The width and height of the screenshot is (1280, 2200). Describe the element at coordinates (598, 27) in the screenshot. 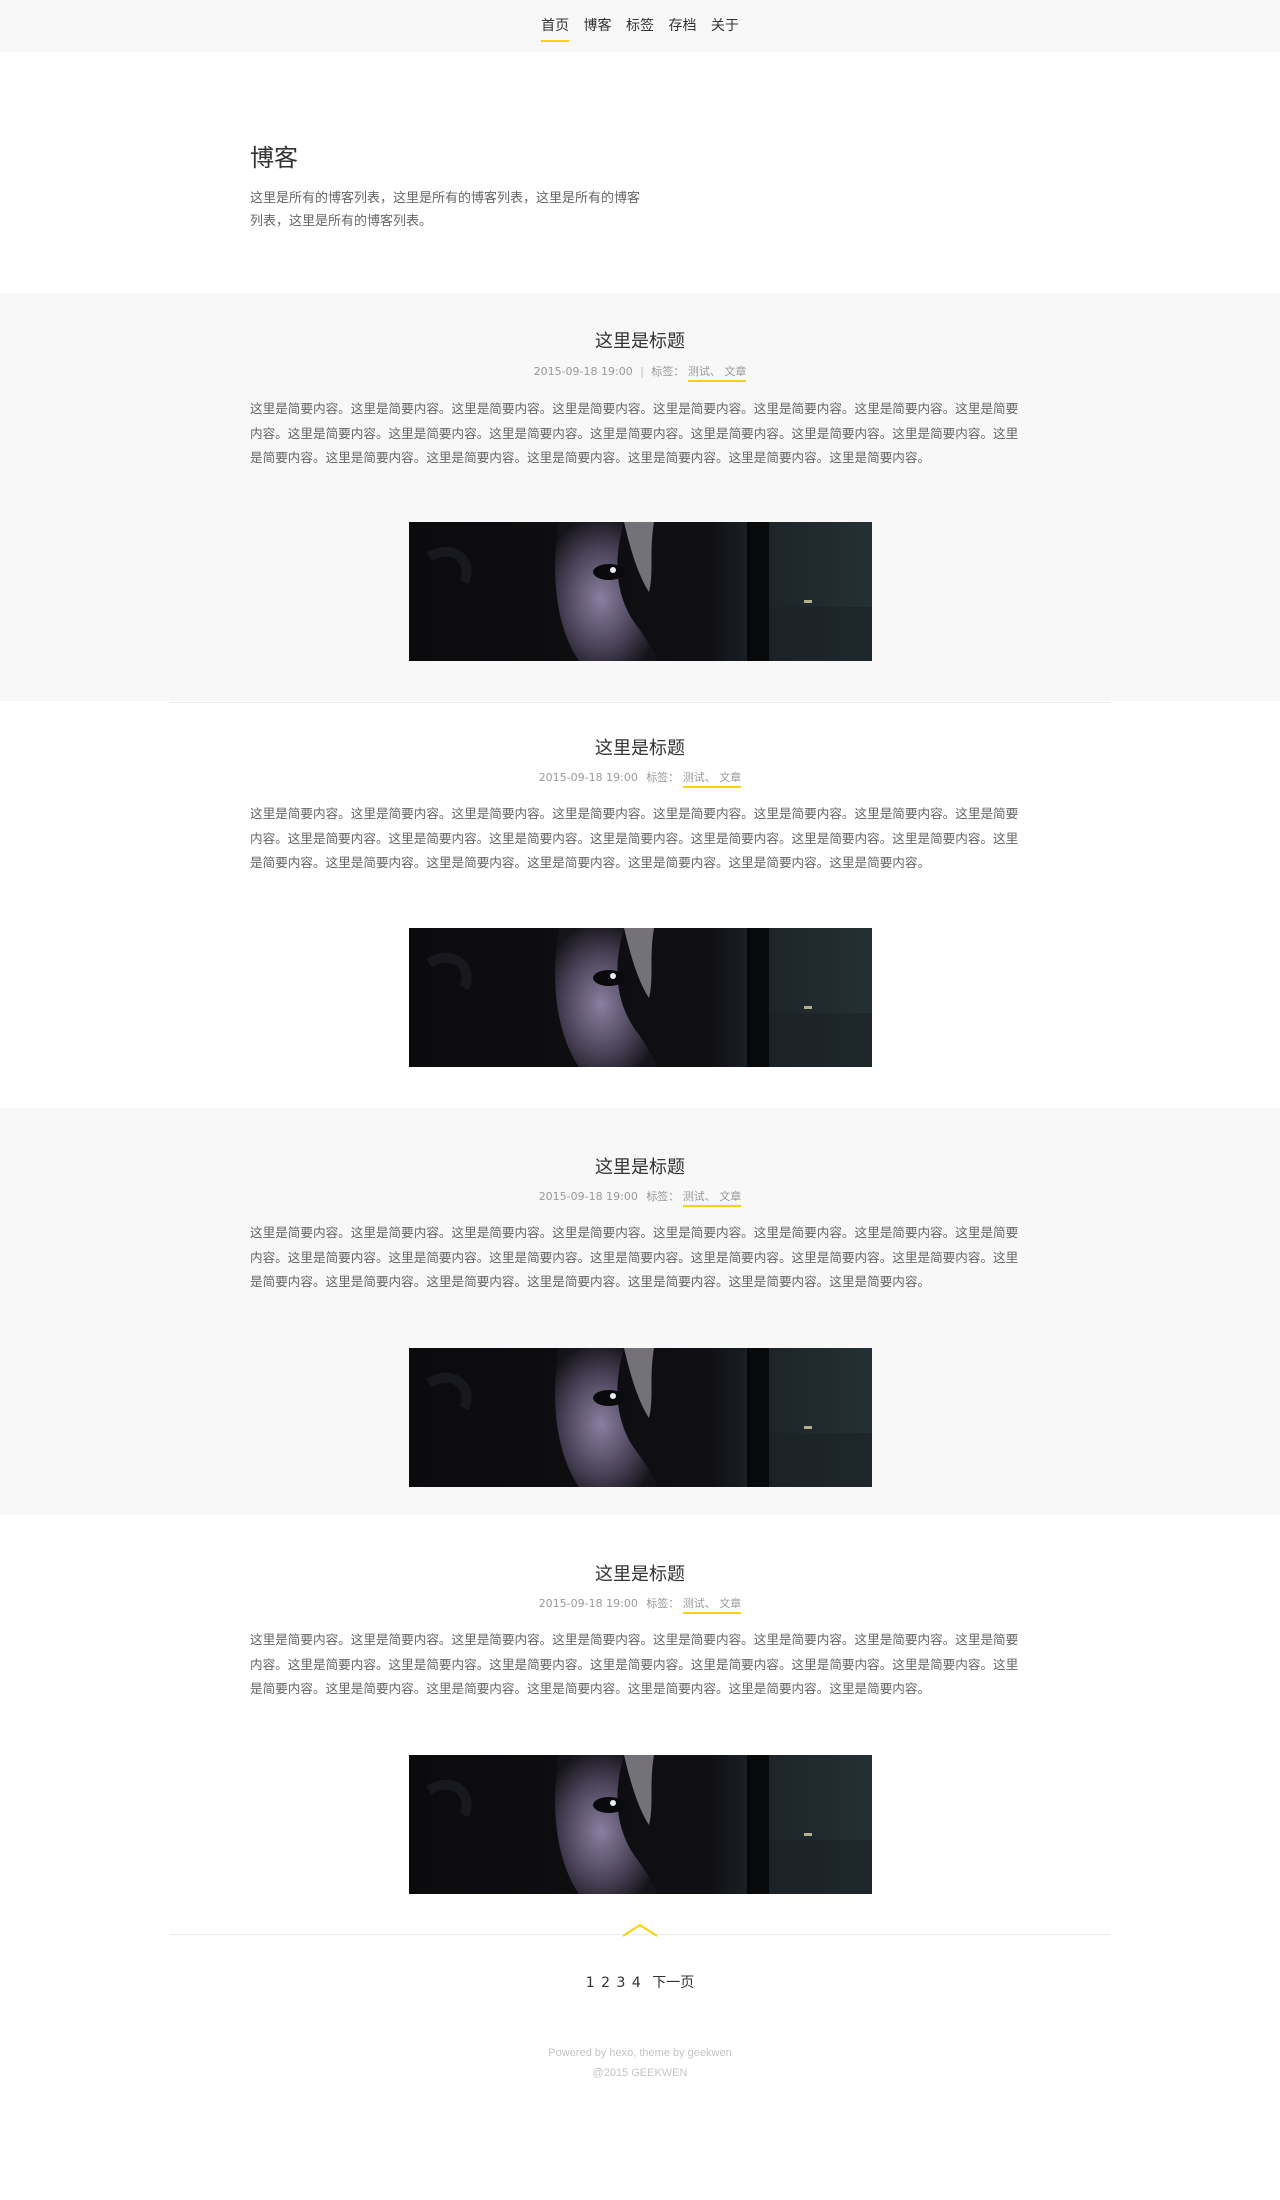

I see `nav-item-blog: 博客` at that location.